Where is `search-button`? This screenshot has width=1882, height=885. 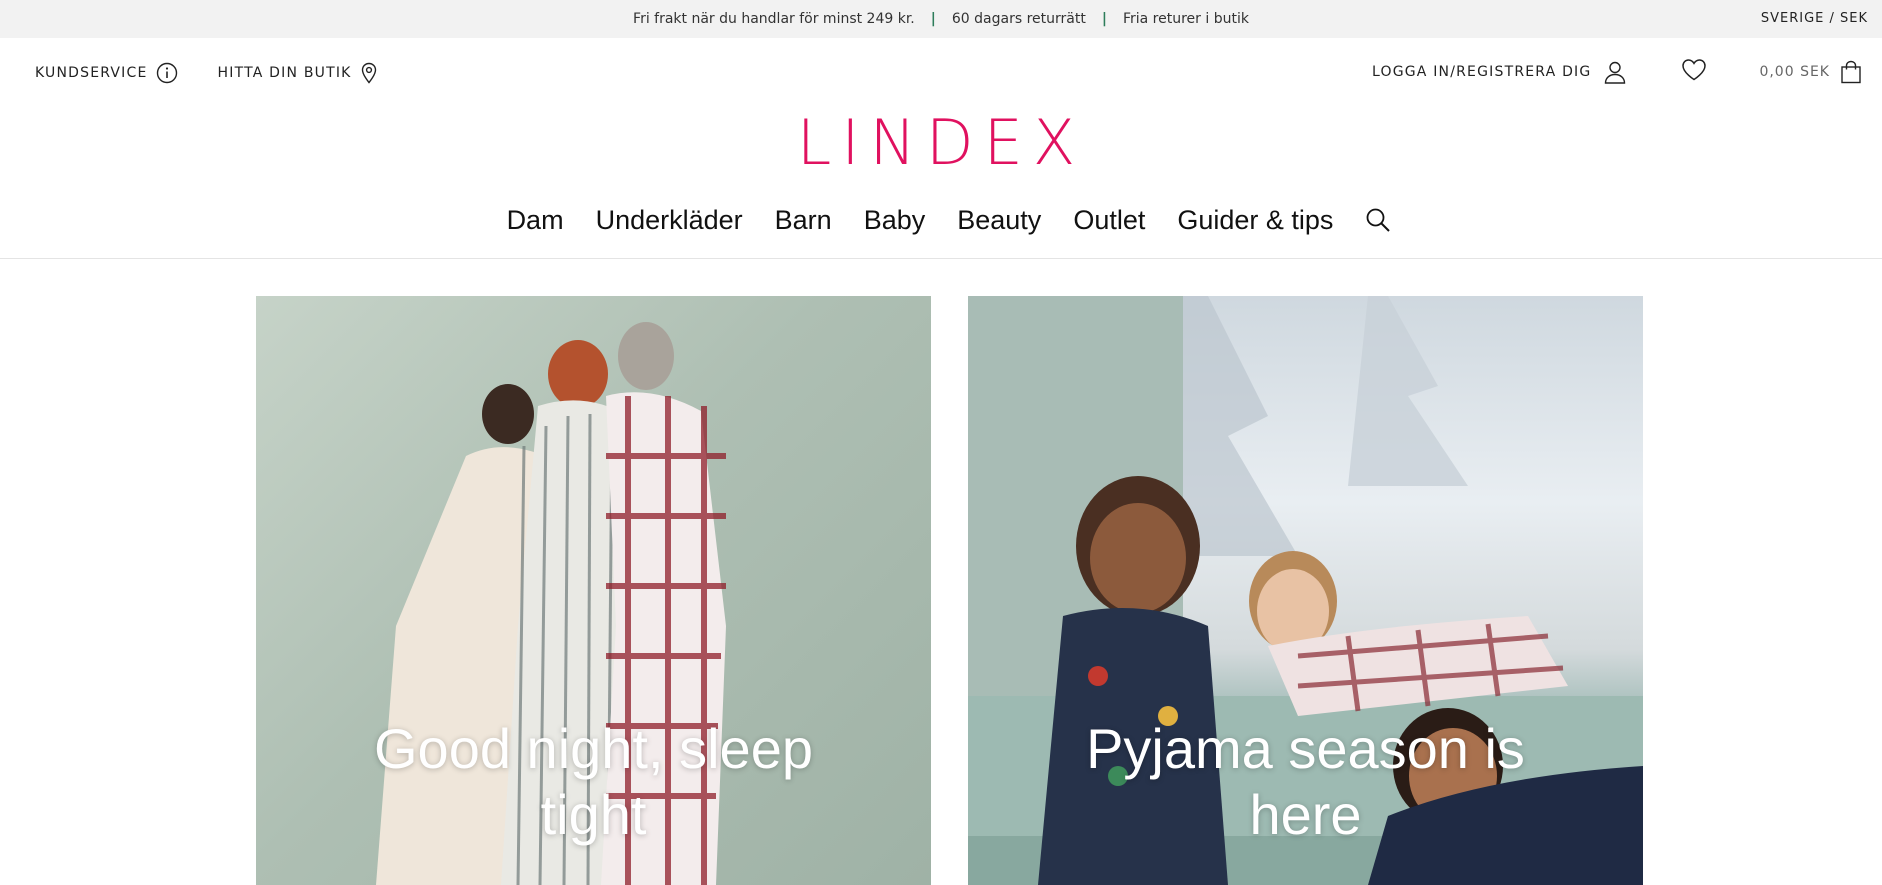
search-button is located at coordinates (1378, 220).